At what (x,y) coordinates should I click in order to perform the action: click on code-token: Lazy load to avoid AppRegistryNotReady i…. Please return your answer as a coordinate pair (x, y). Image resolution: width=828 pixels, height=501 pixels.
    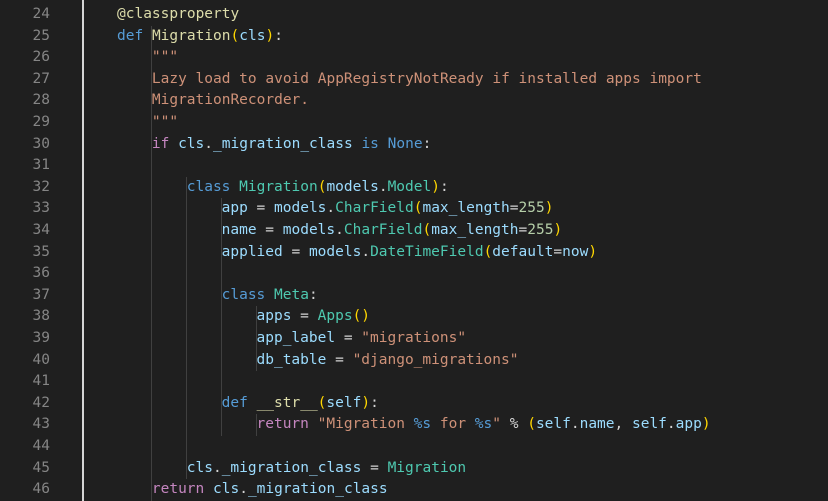
    Looking at the image, I should click on (426, 78).